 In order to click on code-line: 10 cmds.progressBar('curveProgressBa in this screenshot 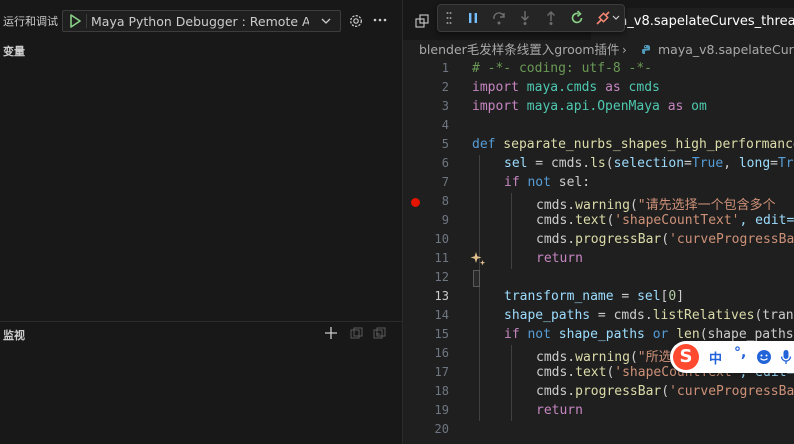, I will do `click(598, 240)`.